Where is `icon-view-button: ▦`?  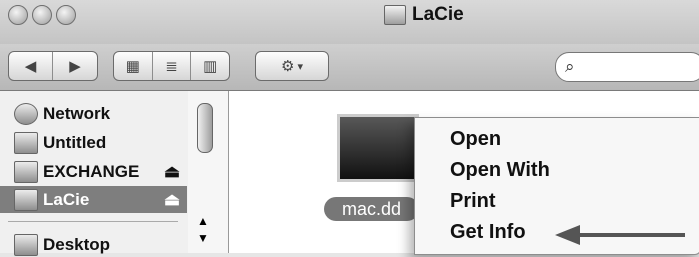
icon-view-button: ▦ is located at coordinates (133, 66).